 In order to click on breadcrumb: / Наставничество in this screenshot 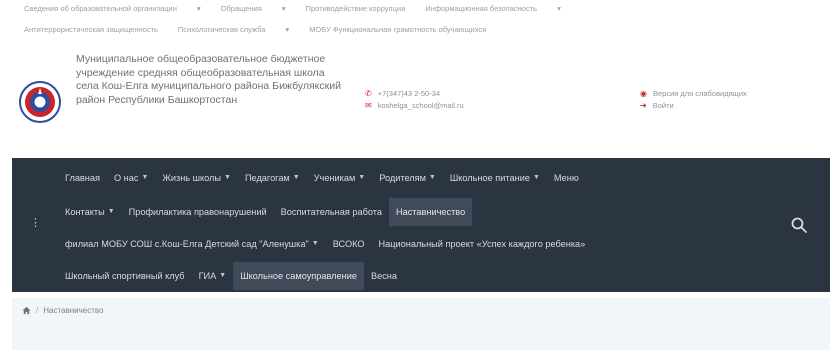, I will do `click(63, 310)`.